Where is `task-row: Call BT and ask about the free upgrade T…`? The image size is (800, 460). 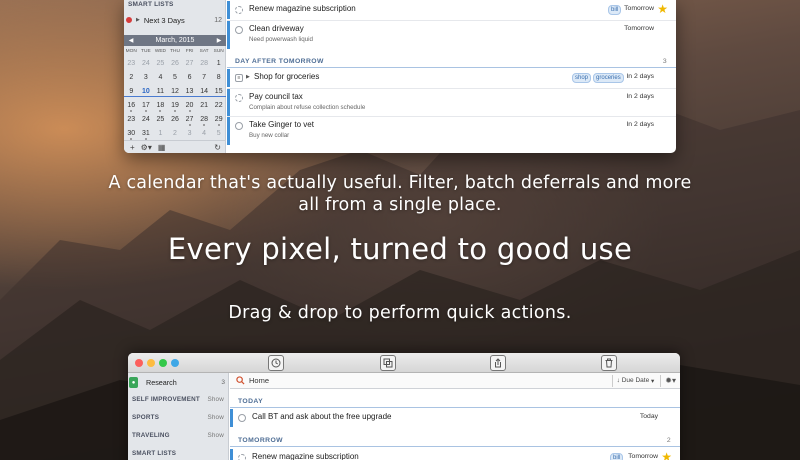 task-row: Call BT and ask about the free upgrade T… is located at coordinates (455, 418).